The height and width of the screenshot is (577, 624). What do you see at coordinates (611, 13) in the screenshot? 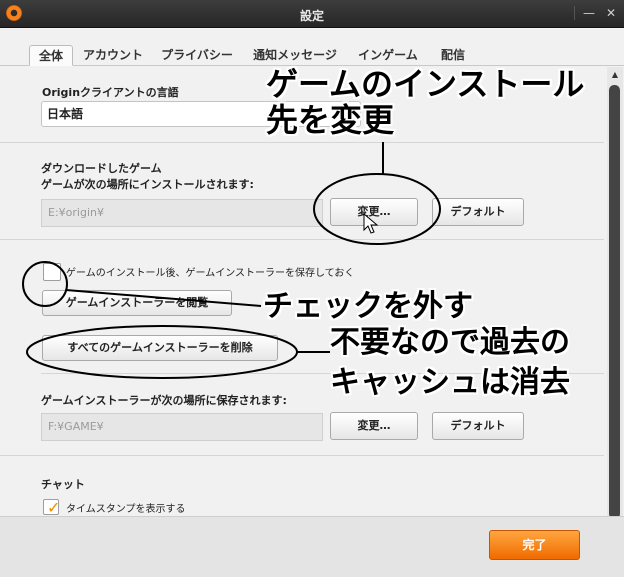
I see `close-icon: ✕` at bounding box center [611, 13].